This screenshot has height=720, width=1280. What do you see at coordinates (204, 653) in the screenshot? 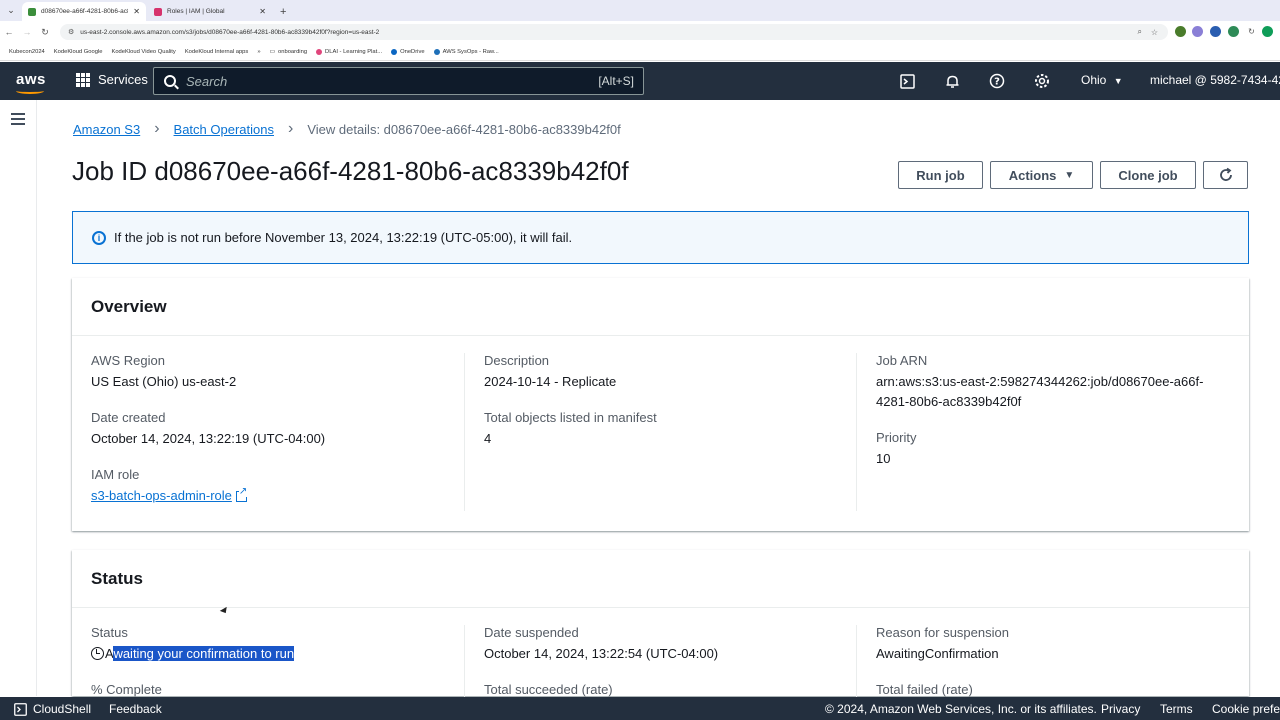
I see `status-text-selected: waiting your confirmation to run` at bounding box center [204, 653].